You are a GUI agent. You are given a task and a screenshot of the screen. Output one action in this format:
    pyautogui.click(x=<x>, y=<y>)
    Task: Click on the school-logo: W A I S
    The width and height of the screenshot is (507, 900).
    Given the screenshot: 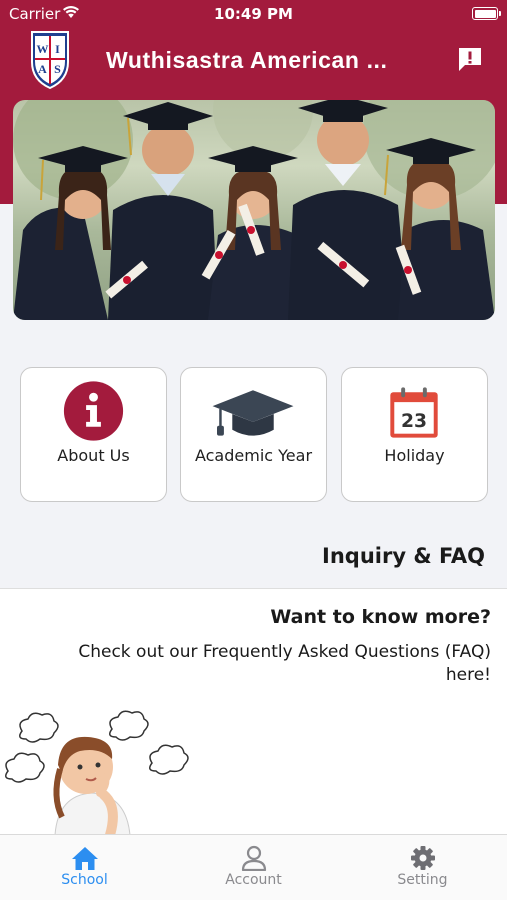 What is the action you would take?
    pyautogui.click(x=50, y=60)
    